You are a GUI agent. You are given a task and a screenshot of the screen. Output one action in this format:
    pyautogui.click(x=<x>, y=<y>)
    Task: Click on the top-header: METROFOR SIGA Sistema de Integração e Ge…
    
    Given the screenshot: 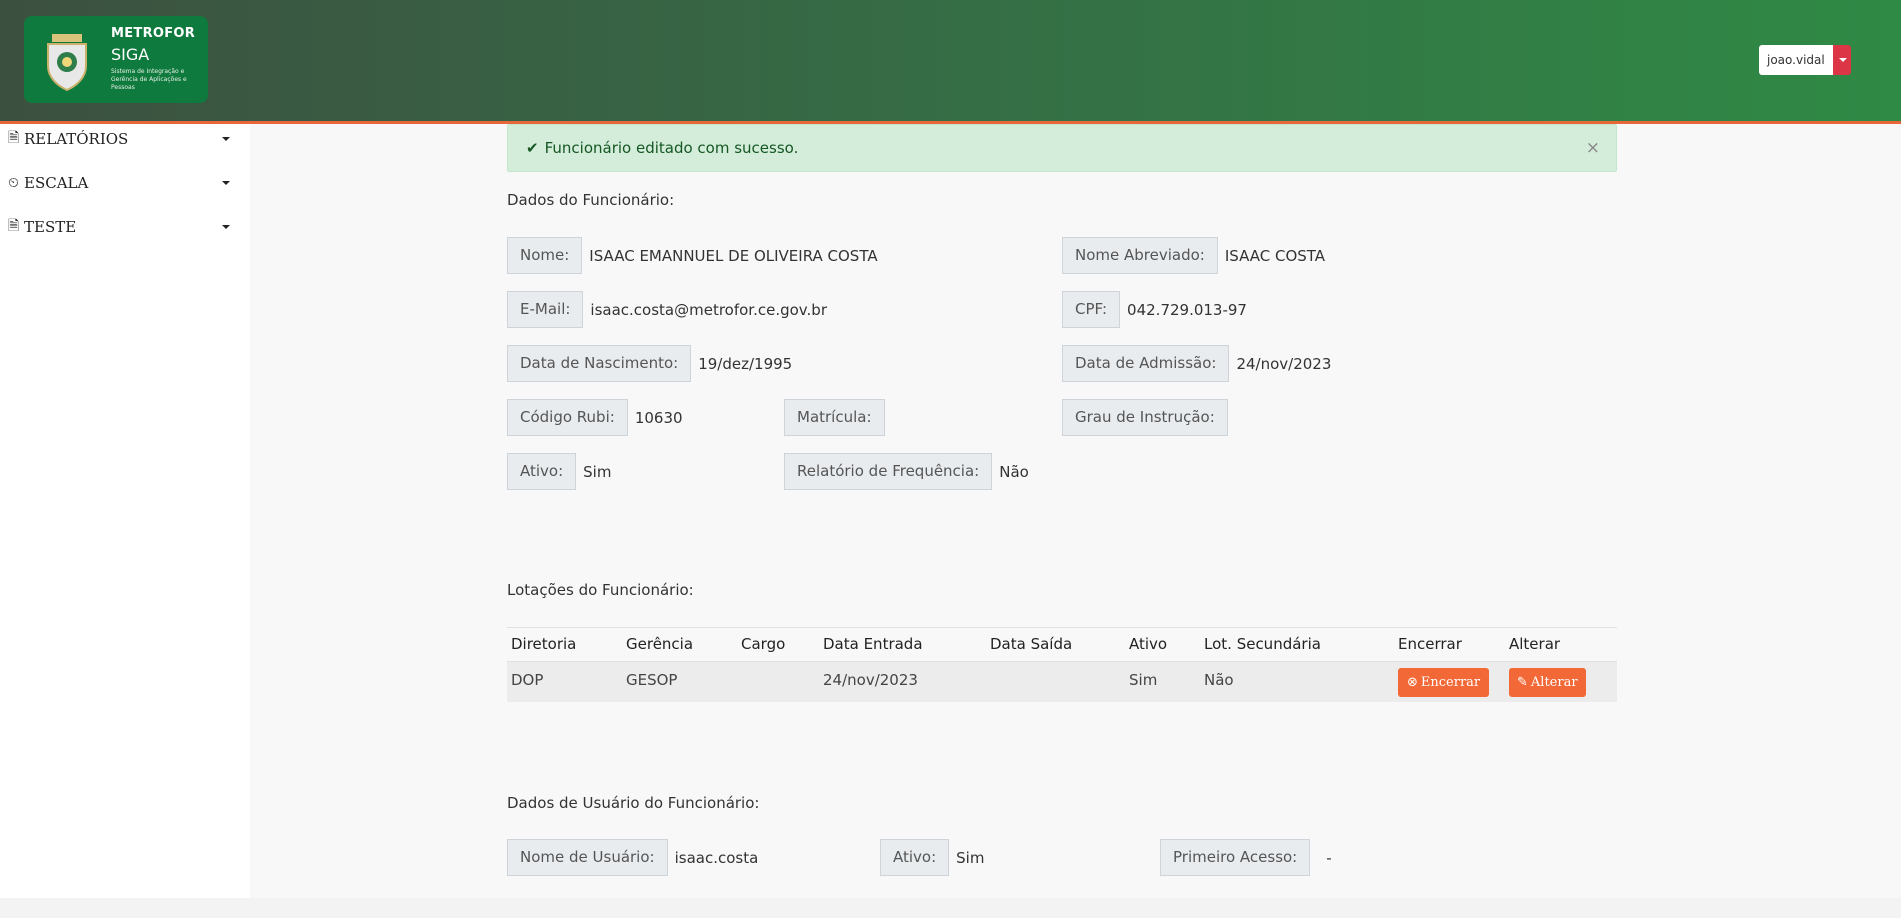 What is the action you would take?
    pyautogui.click(x=950, y=60)
    